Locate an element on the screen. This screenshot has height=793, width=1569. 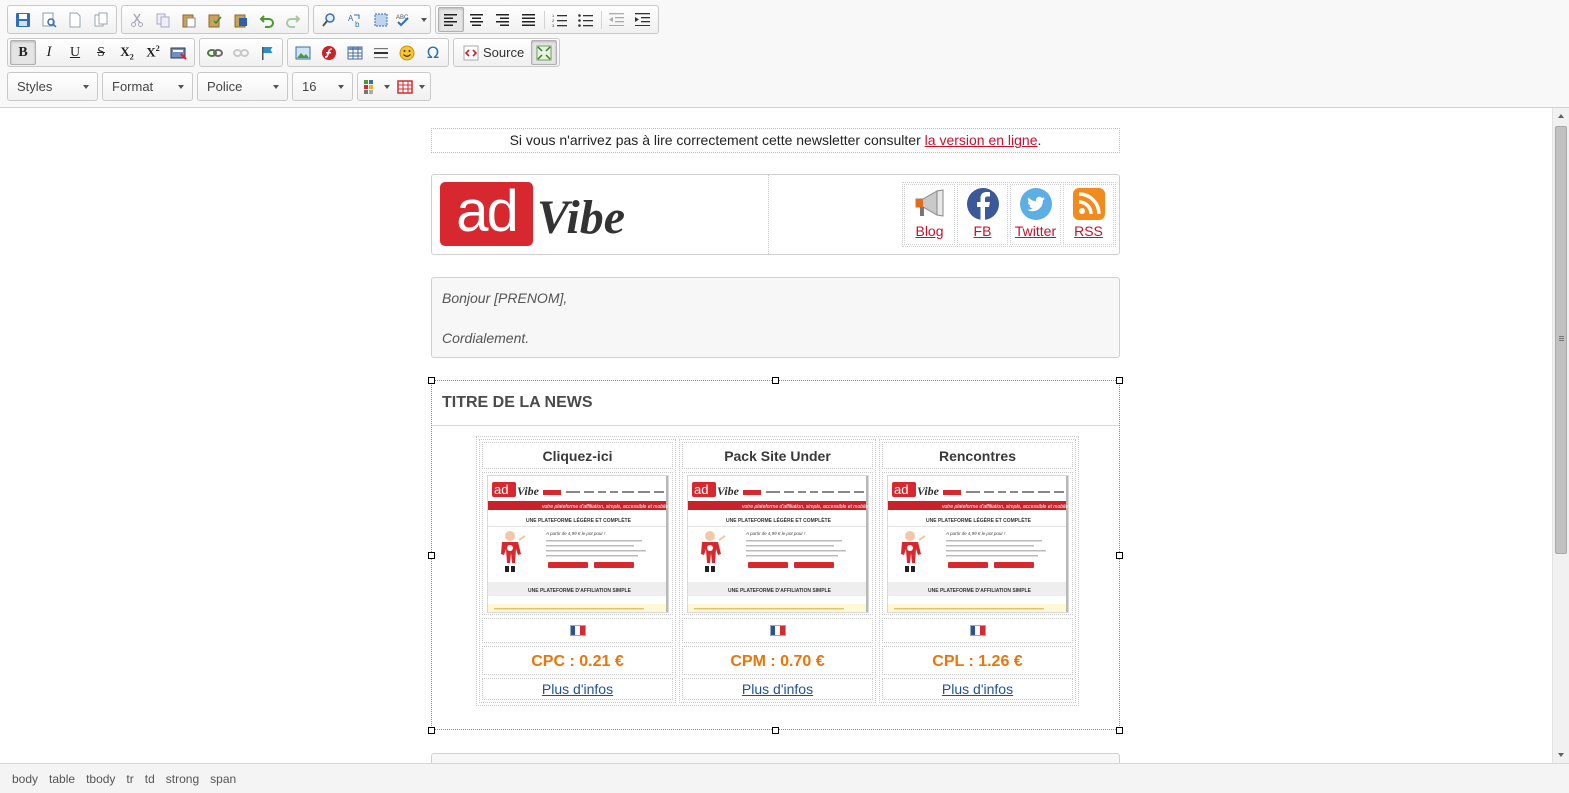
new-page-icon is located at coordinates (75, 19).